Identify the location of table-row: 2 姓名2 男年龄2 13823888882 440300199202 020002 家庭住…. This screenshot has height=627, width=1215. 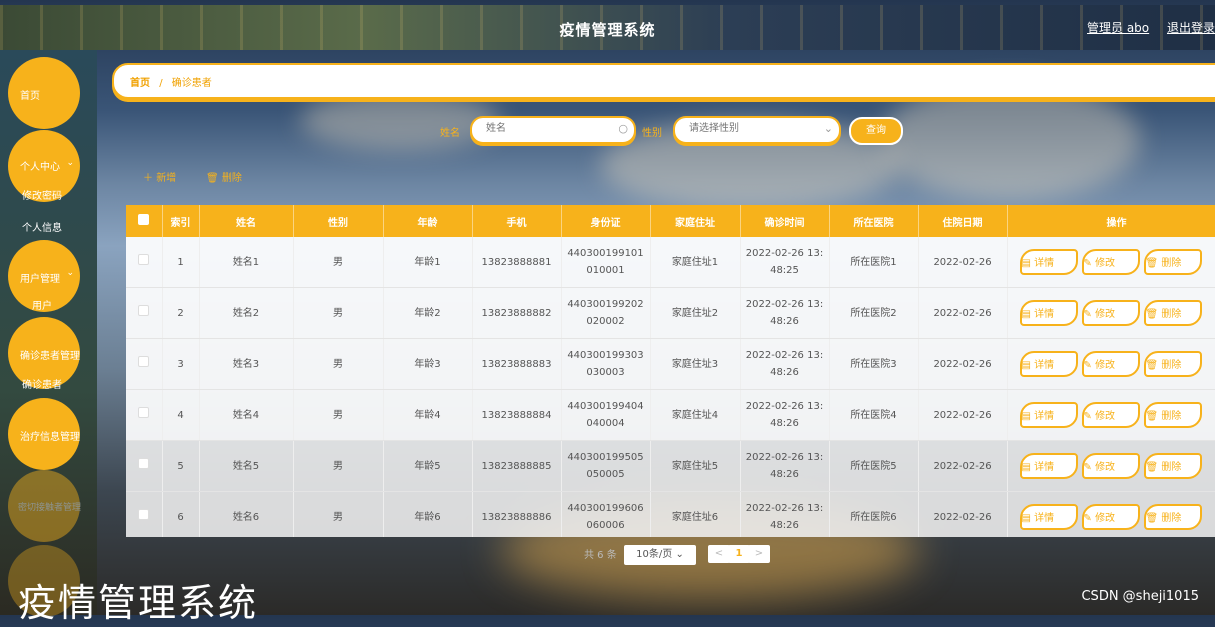
(670, 313).